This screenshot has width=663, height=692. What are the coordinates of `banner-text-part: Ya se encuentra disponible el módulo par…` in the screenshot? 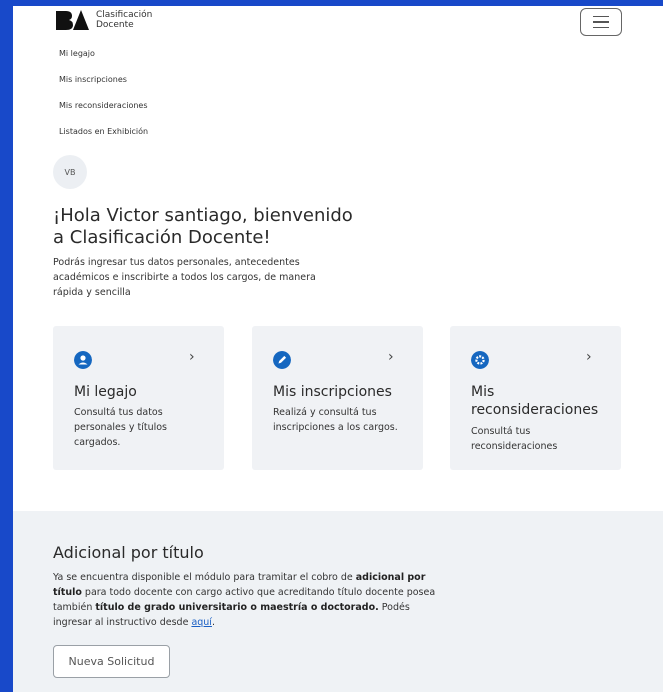 It's located at (204, 577).